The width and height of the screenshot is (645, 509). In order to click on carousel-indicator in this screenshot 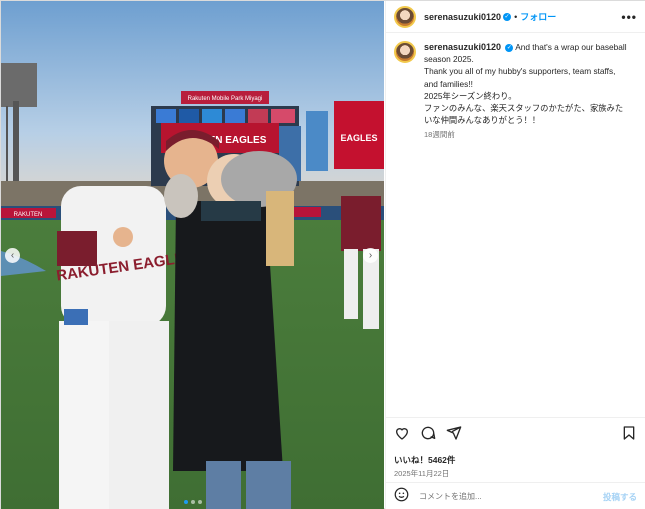, I will do `click(192, 502)`.